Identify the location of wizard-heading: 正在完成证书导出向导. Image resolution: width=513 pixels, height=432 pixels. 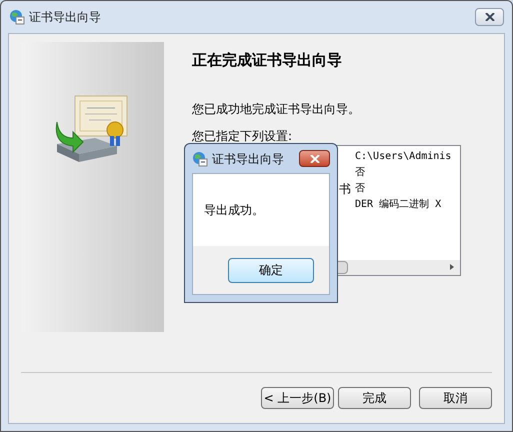
(267, 60).